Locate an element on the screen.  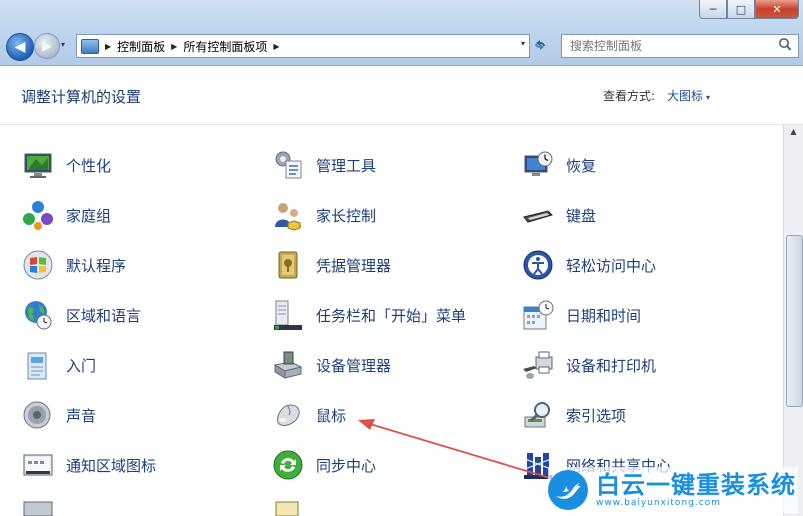
item-devices-printers: 设备和打印机 is located at coordinates (589, 365).